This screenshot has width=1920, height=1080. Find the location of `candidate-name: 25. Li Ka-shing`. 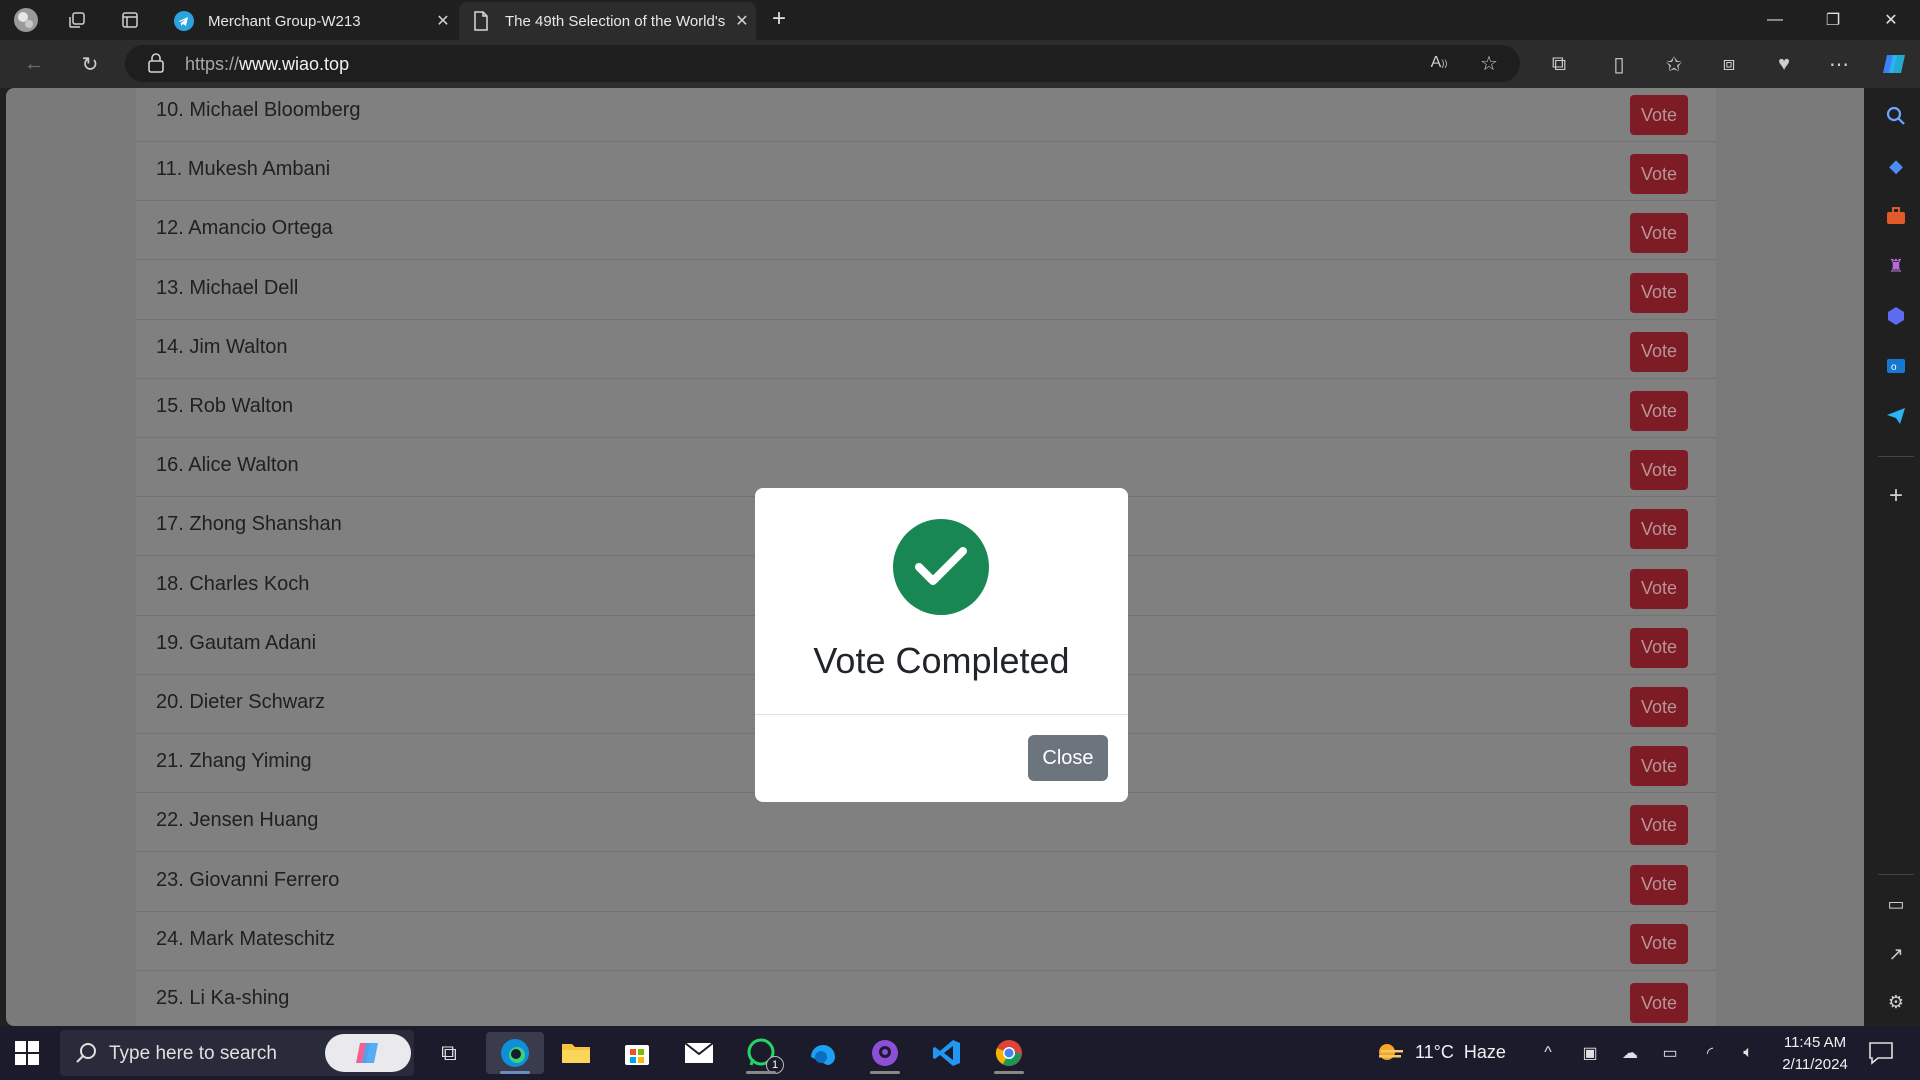

candidate-name: 25. Li Ka-shing is located at coordinates (223, 998).